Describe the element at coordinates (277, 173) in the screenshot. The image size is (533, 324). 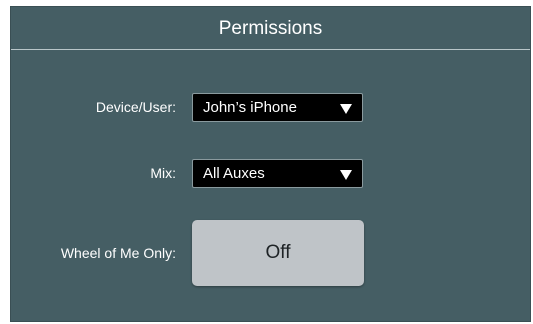
I see `mix-select: All Auxes` at that location.